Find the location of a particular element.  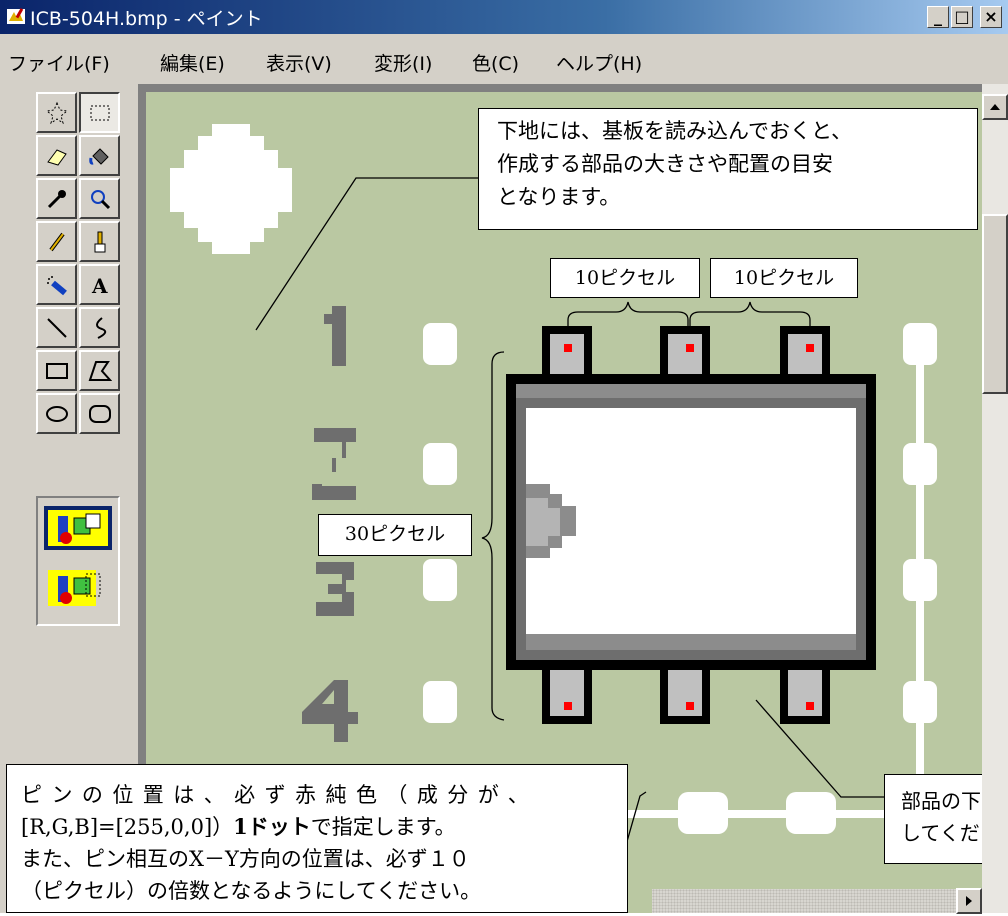

fill-tool is located at coordinates (99, 155).